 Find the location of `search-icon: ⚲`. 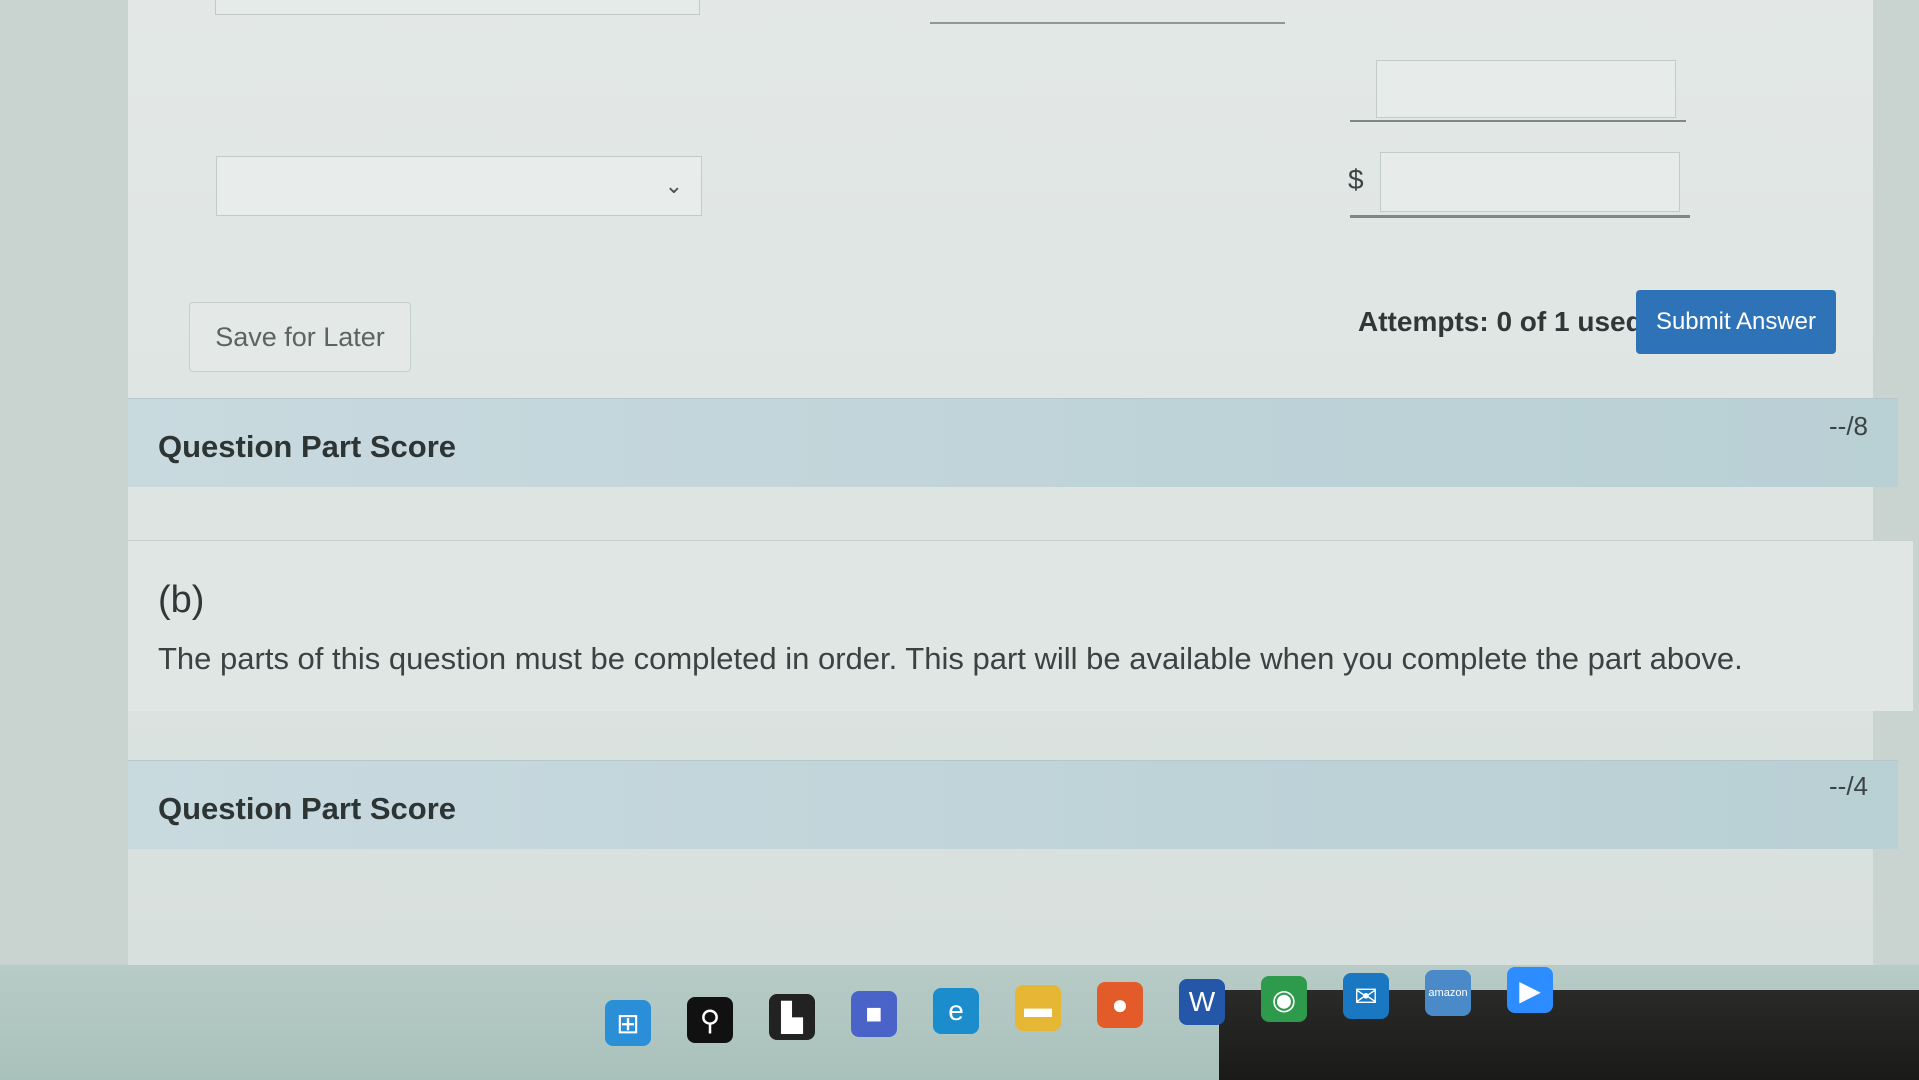

search-icon: ⚲ is located at coordinates (710, 1020).